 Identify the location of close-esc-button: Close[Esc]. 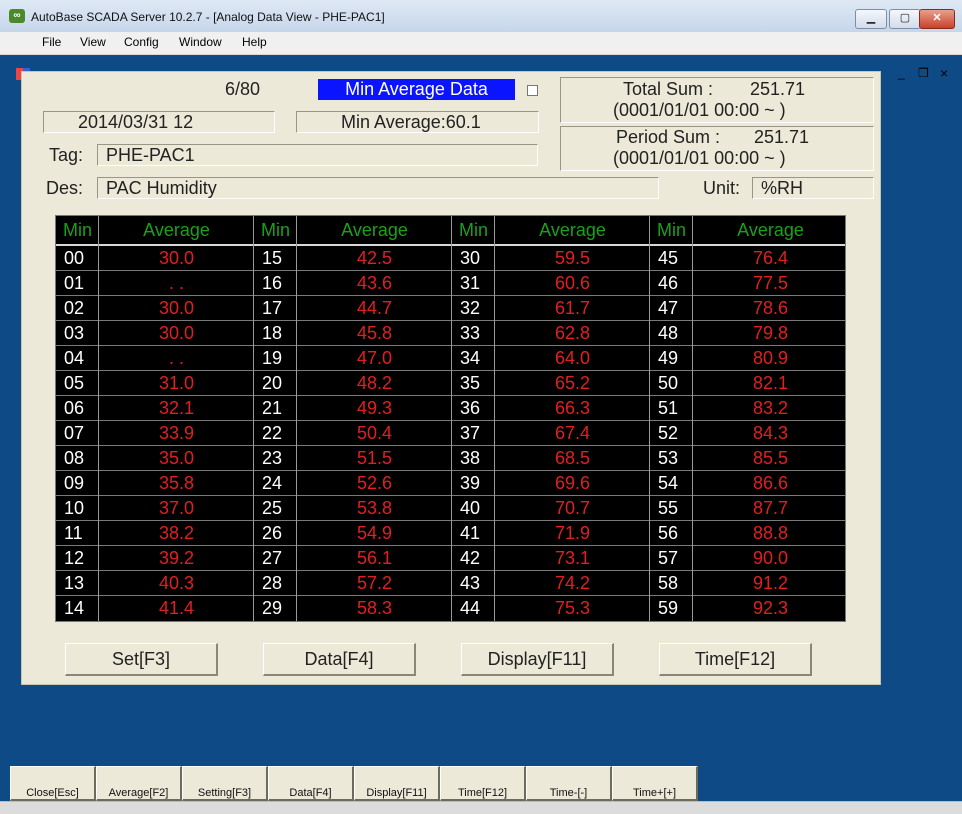
(53, 783).